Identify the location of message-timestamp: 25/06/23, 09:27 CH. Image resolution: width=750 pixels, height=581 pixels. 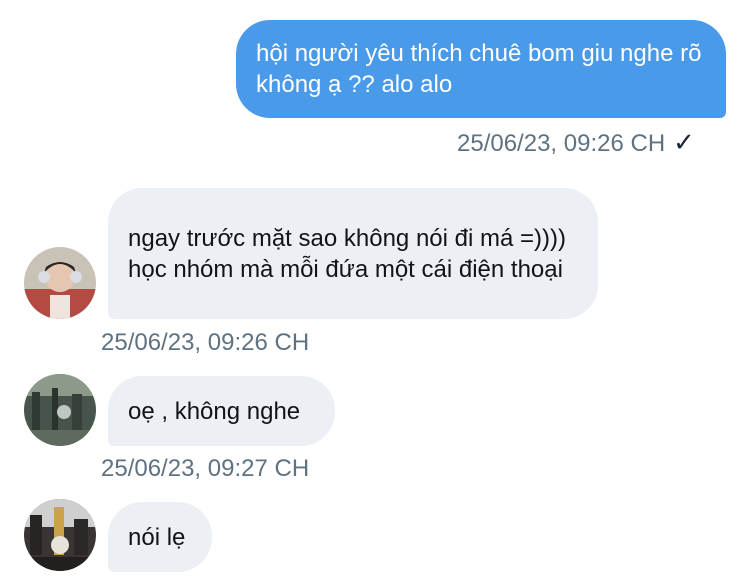
(205, 468).